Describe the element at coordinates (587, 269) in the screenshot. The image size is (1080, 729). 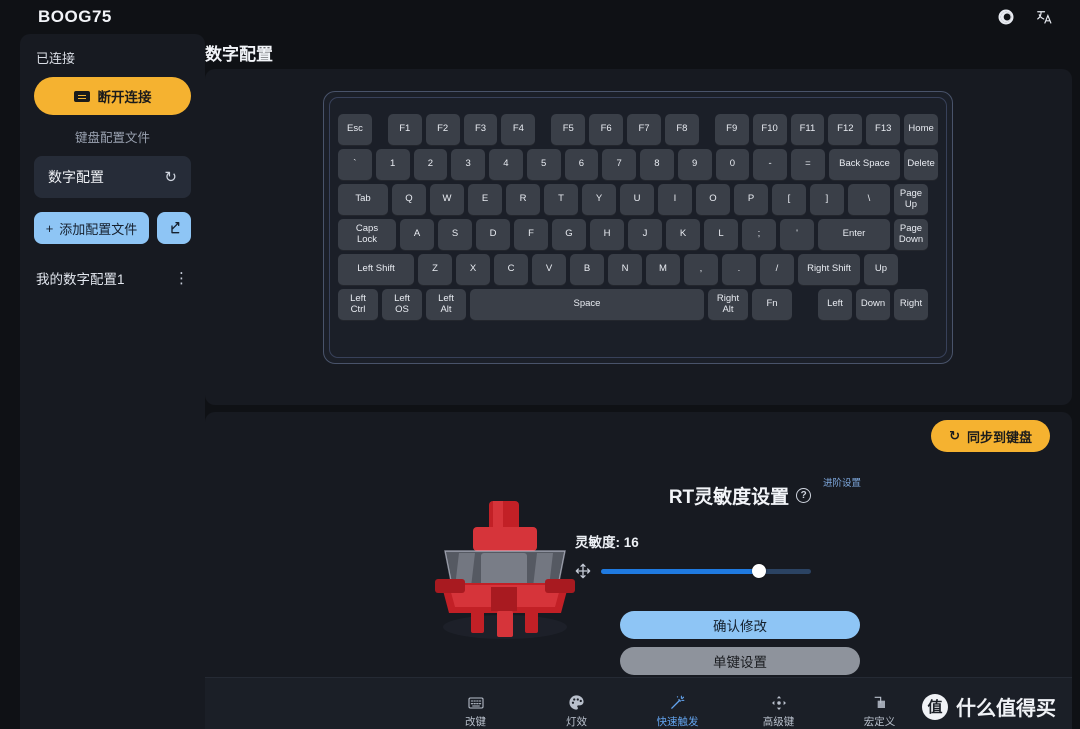
I see `key-b: B` at that location.